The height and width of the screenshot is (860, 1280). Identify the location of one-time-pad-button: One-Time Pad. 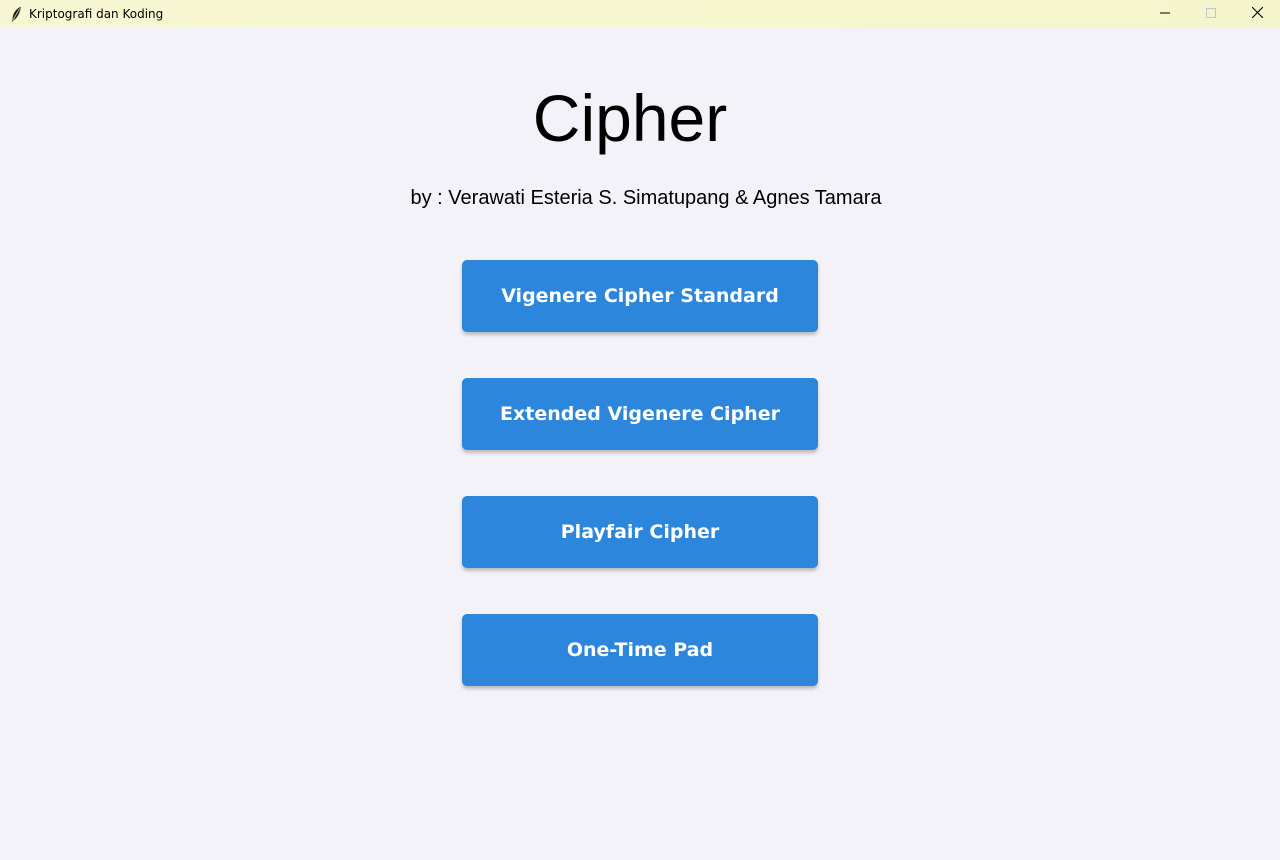
(640, 650).